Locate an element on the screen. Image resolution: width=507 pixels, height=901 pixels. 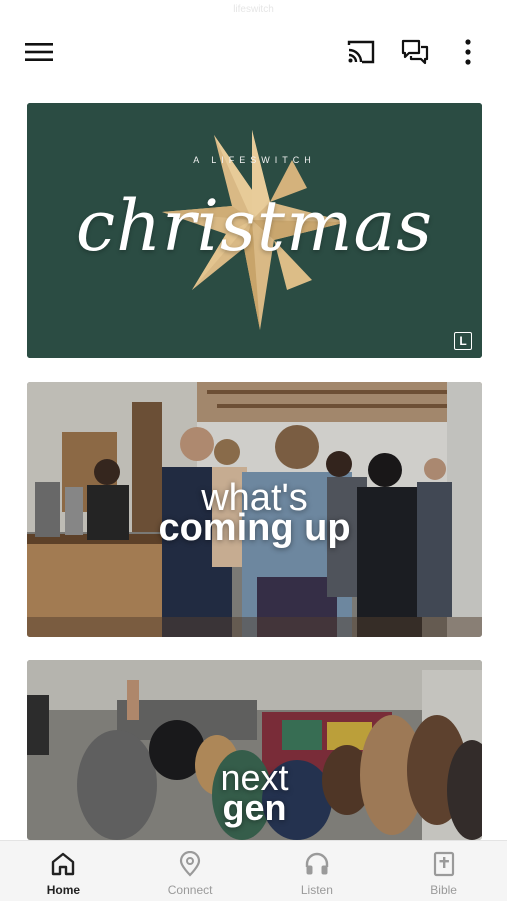
tab-connect-label: Connect is located at coordinates (190, 890).